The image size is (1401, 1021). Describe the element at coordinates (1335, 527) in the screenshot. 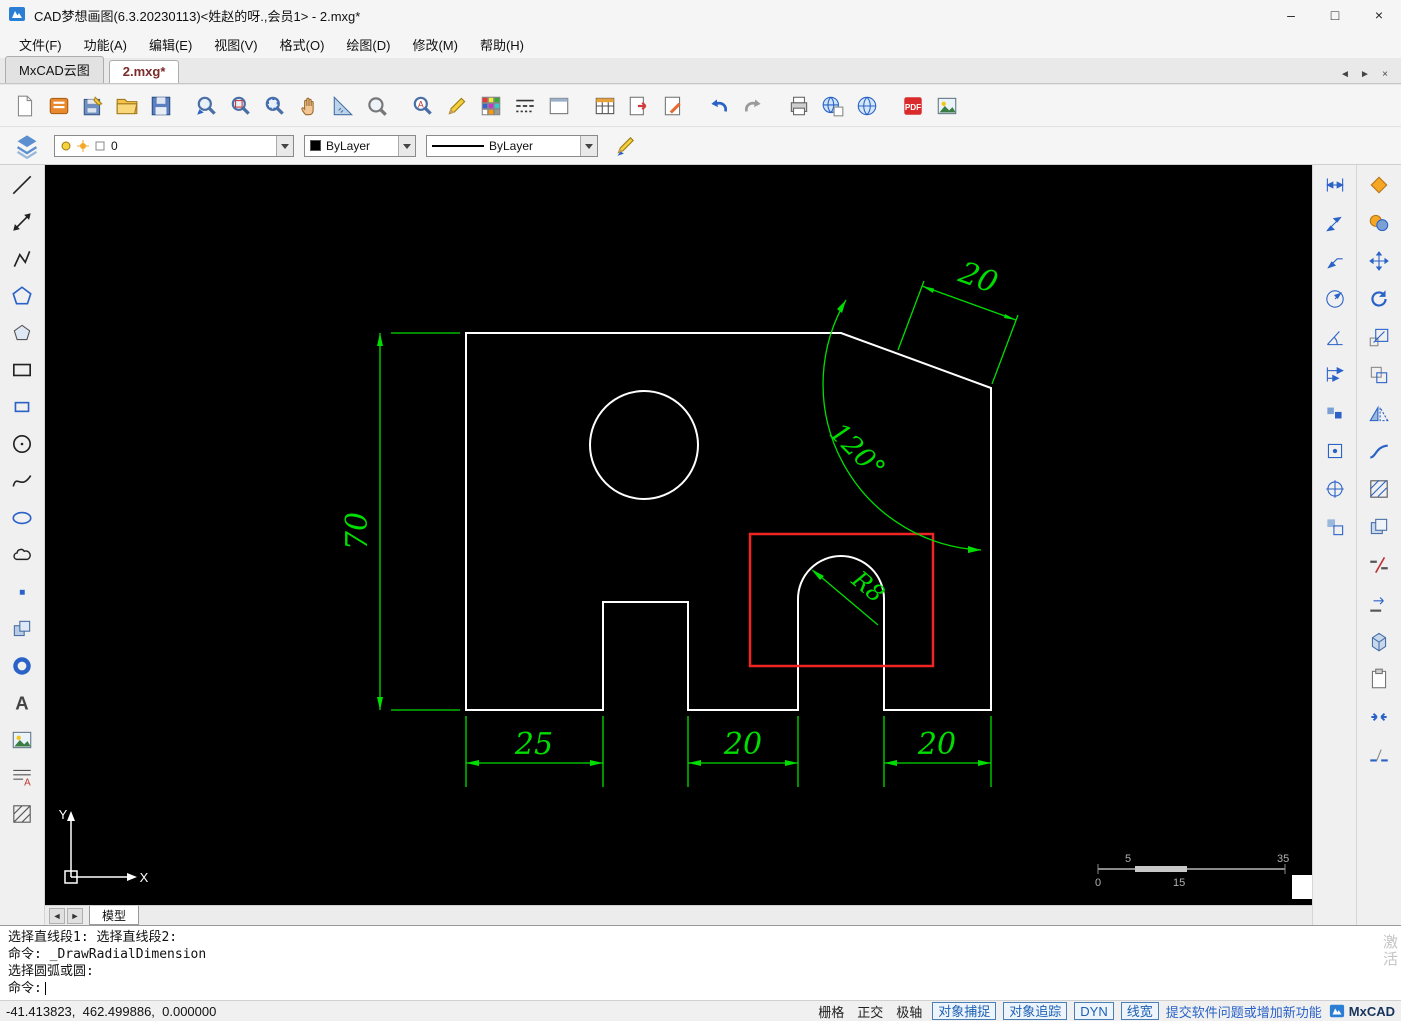

I see `dim-ordinate-icon` at that location.